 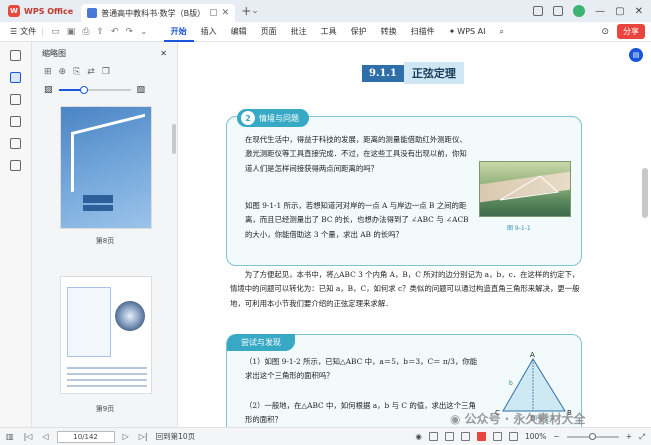 What do you see at coordinates (126, 436) in the screenshot?
I see `next-page-icon: ▷` at bounding box center [126, 436].